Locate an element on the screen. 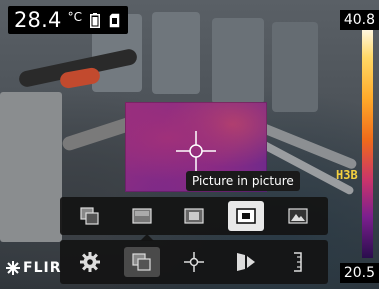  image-mode-bar is located at coordinates (194, 216).